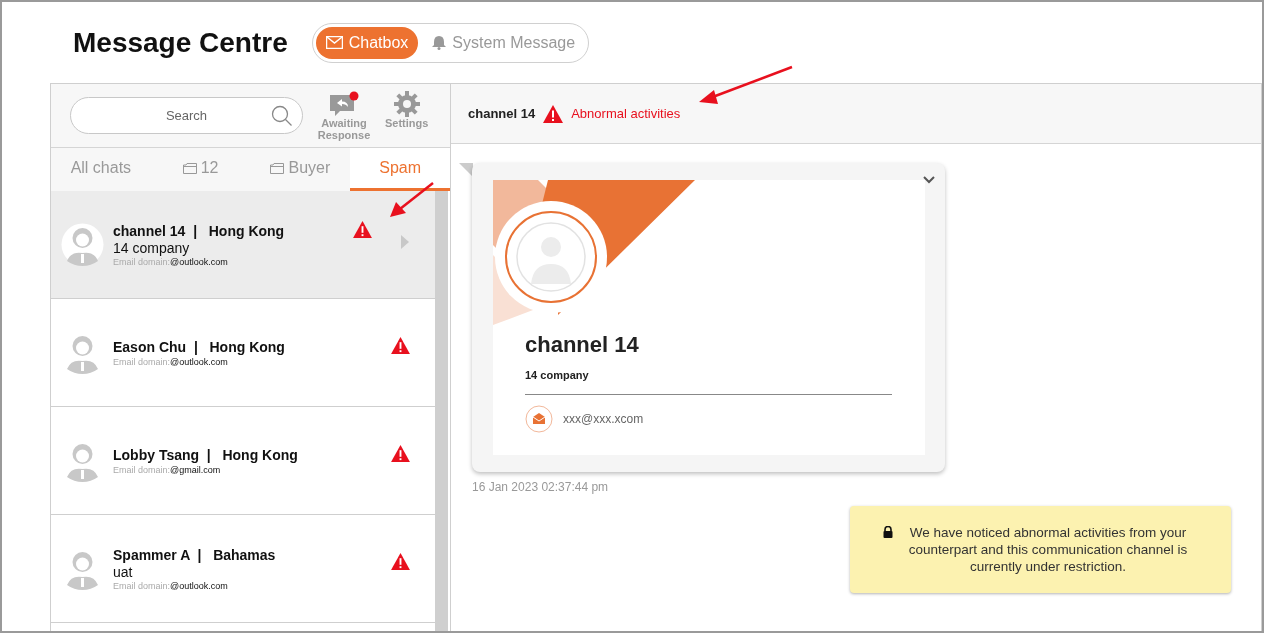 The width and height of the screenshot is (1264, 633). What do you see at coordinates (441, 411) in the screenshot?
I see `scrollbar` at bounding box center [441, 411].